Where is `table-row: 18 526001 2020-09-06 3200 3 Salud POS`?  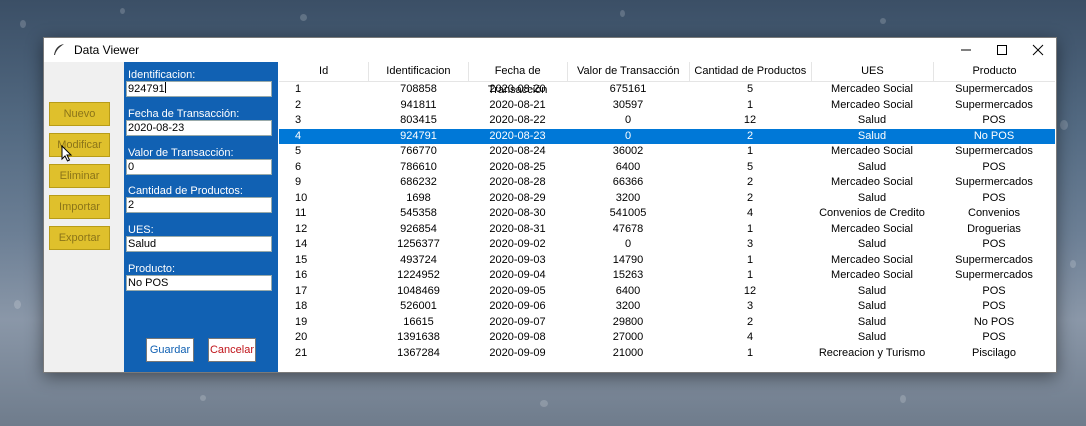 table-row: 18 526001 2020-09-06 3200 3 Salud POS is located at coordinates (667, 307).